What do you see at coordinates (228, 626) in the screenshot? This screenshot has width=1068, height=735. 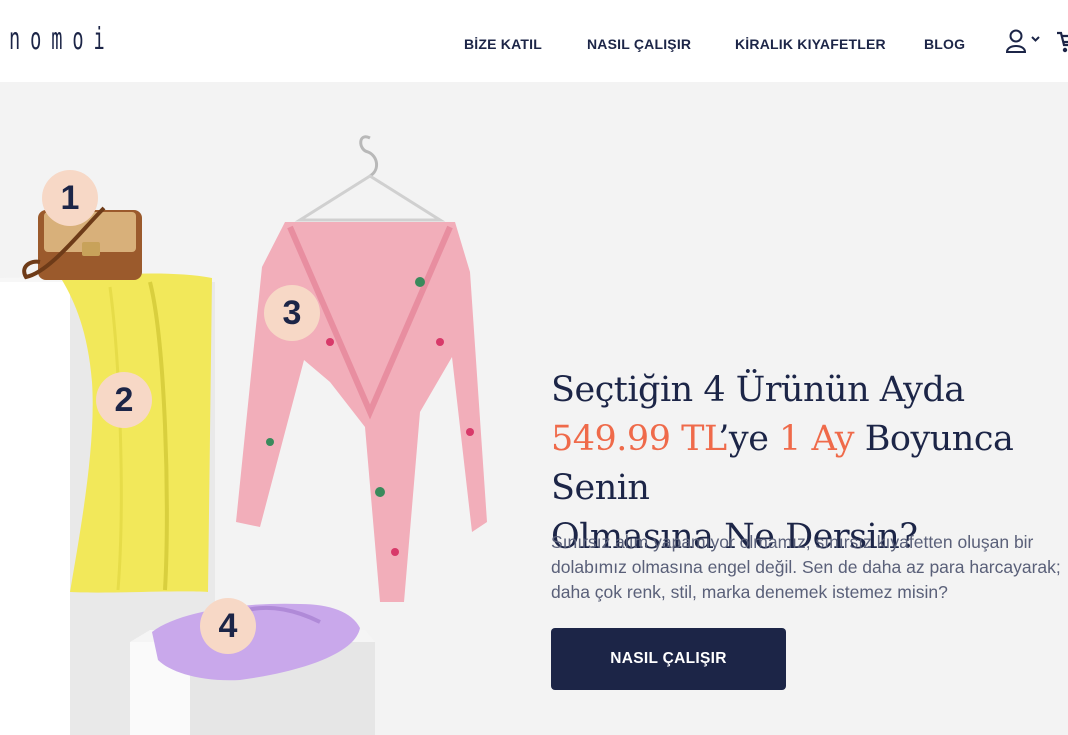 I see `item-badge-4: 4` at bounding box center [228, 626].